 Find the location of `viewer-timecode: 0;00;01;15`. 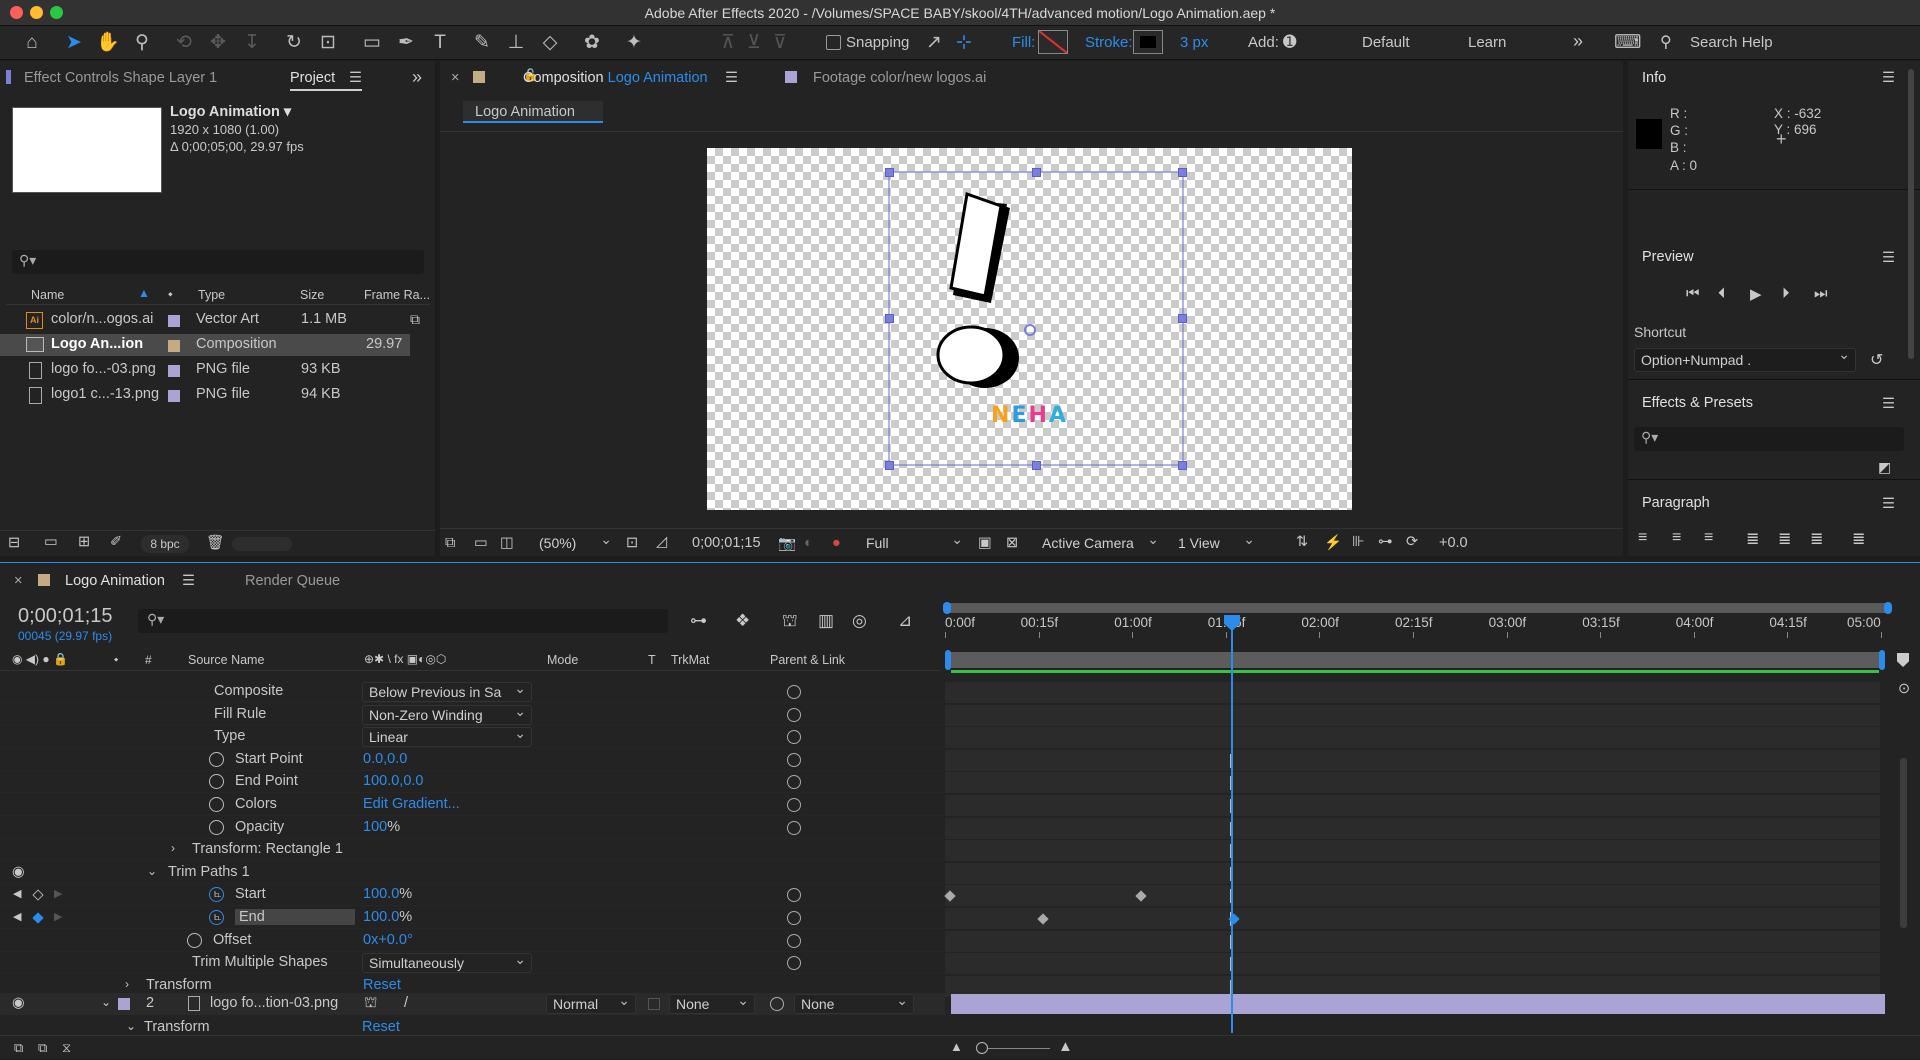

viewer-timecode: 0;00;01;15 is located at coordinates (726, 543).